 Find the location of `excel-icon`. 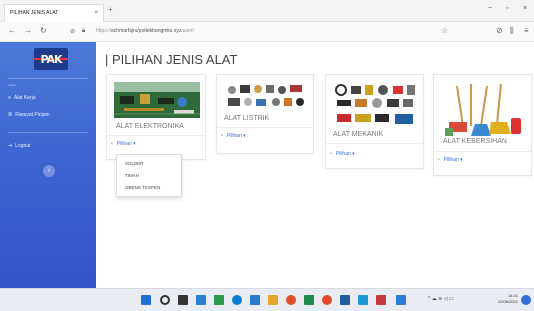

excel-icon is located at coordinates (309, 300).